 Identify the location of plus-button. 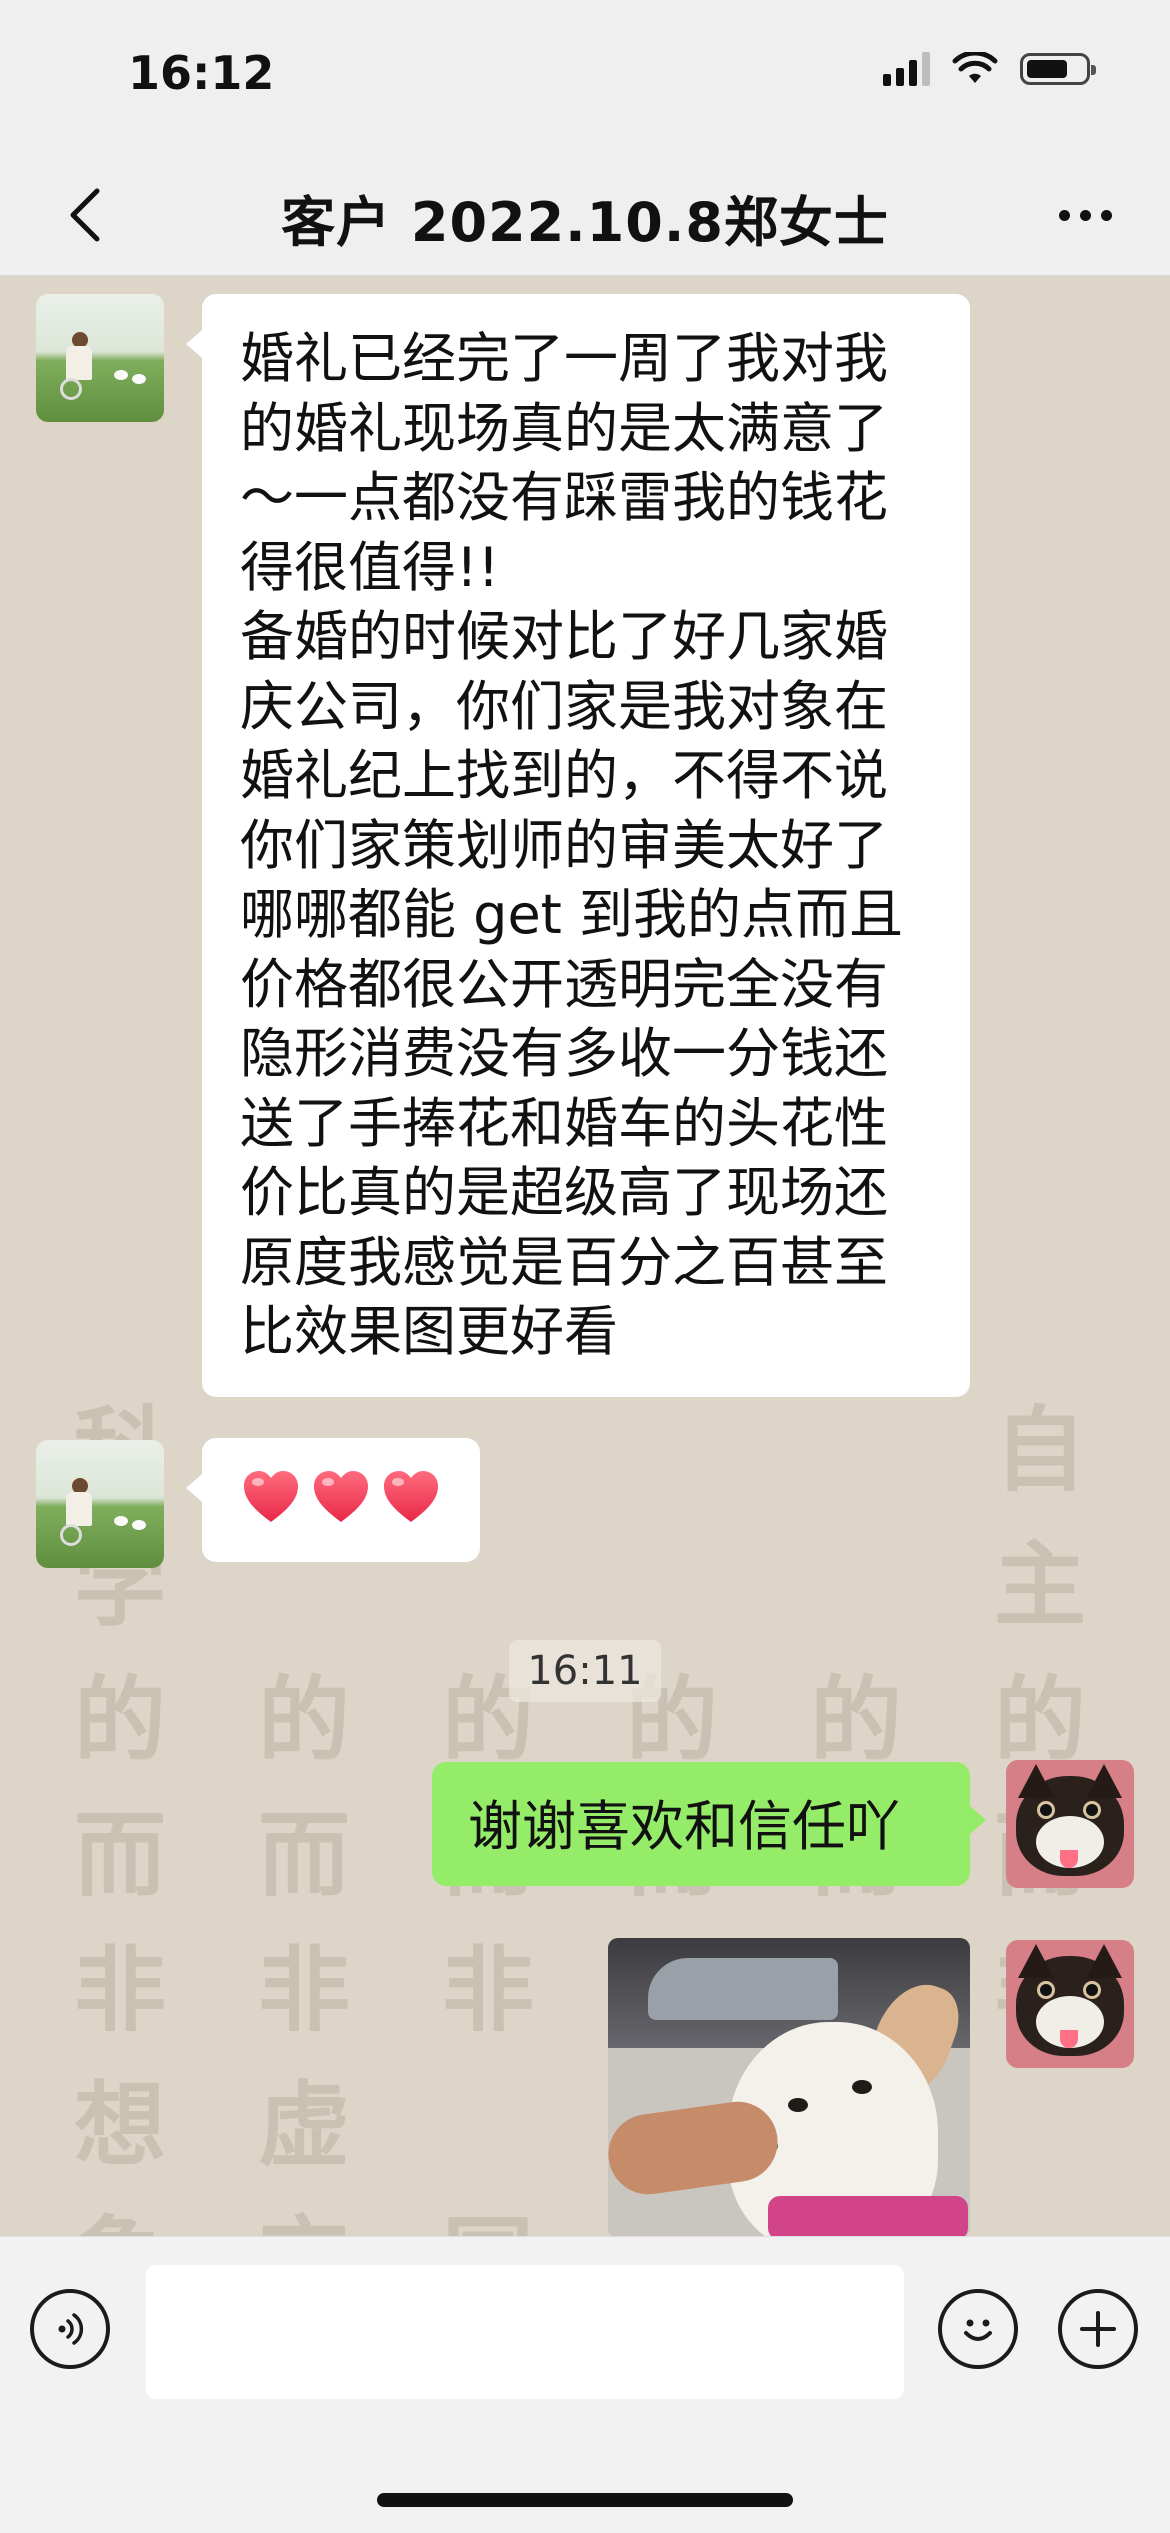
(1098, 2329).